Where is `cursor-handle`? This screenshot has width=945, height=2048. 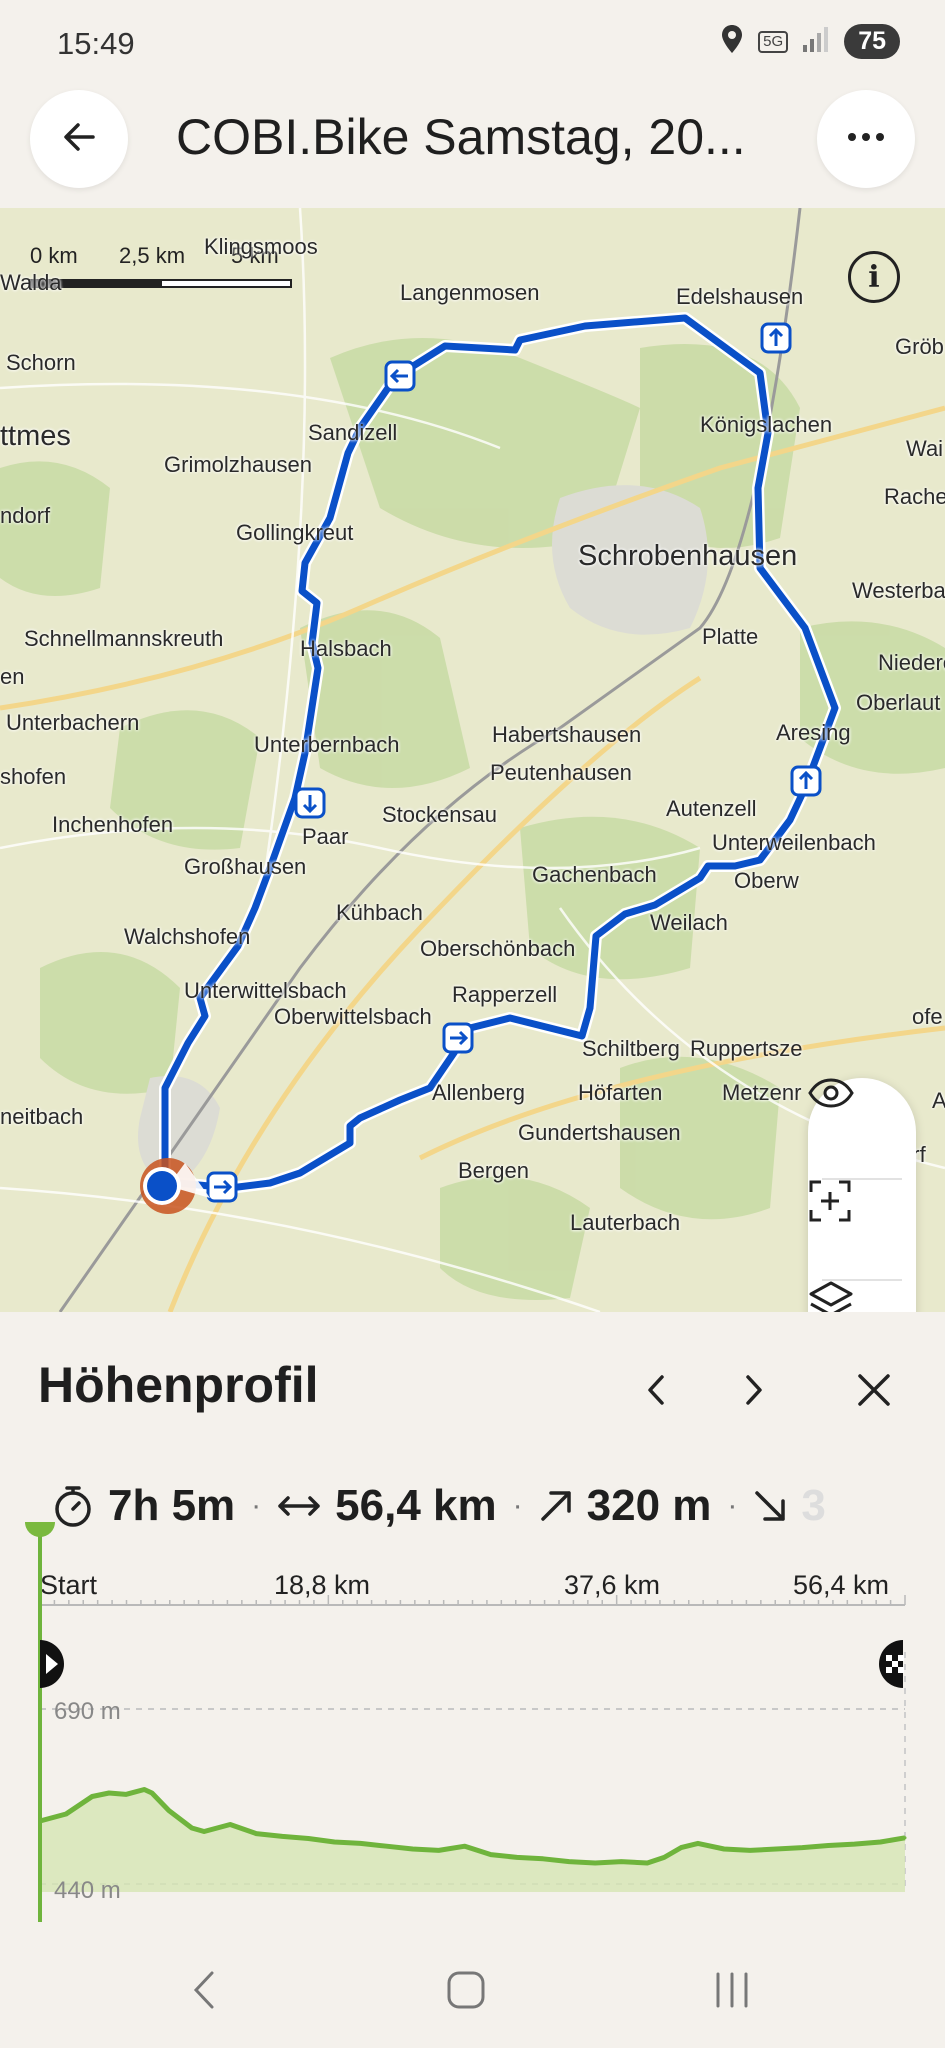
cursor-handle is located at coordinates (40, 1529).